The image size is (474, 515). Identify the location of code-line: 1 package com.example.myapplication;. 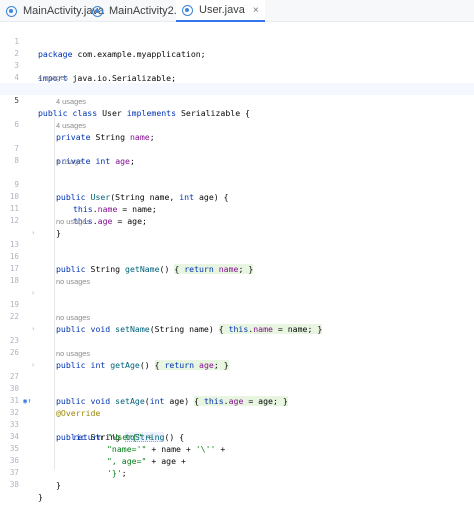
(237, 41).